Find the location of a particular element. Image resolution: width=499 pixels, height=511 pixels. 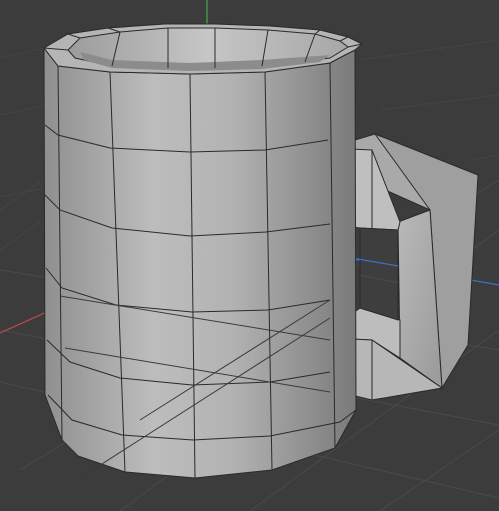

handle-hole is located at coordinates (379, 274).